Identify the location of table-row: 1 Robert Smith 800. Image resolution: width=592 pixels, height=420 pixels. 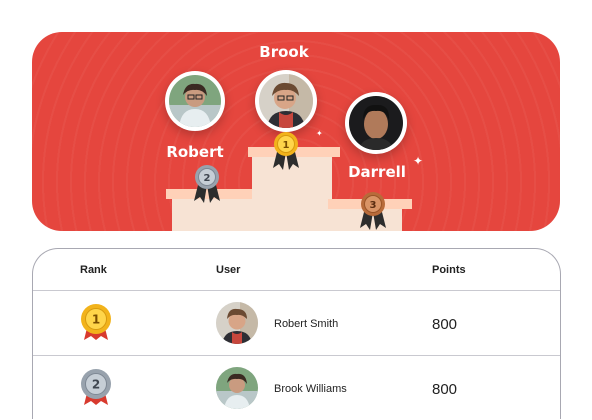
(296, 323).